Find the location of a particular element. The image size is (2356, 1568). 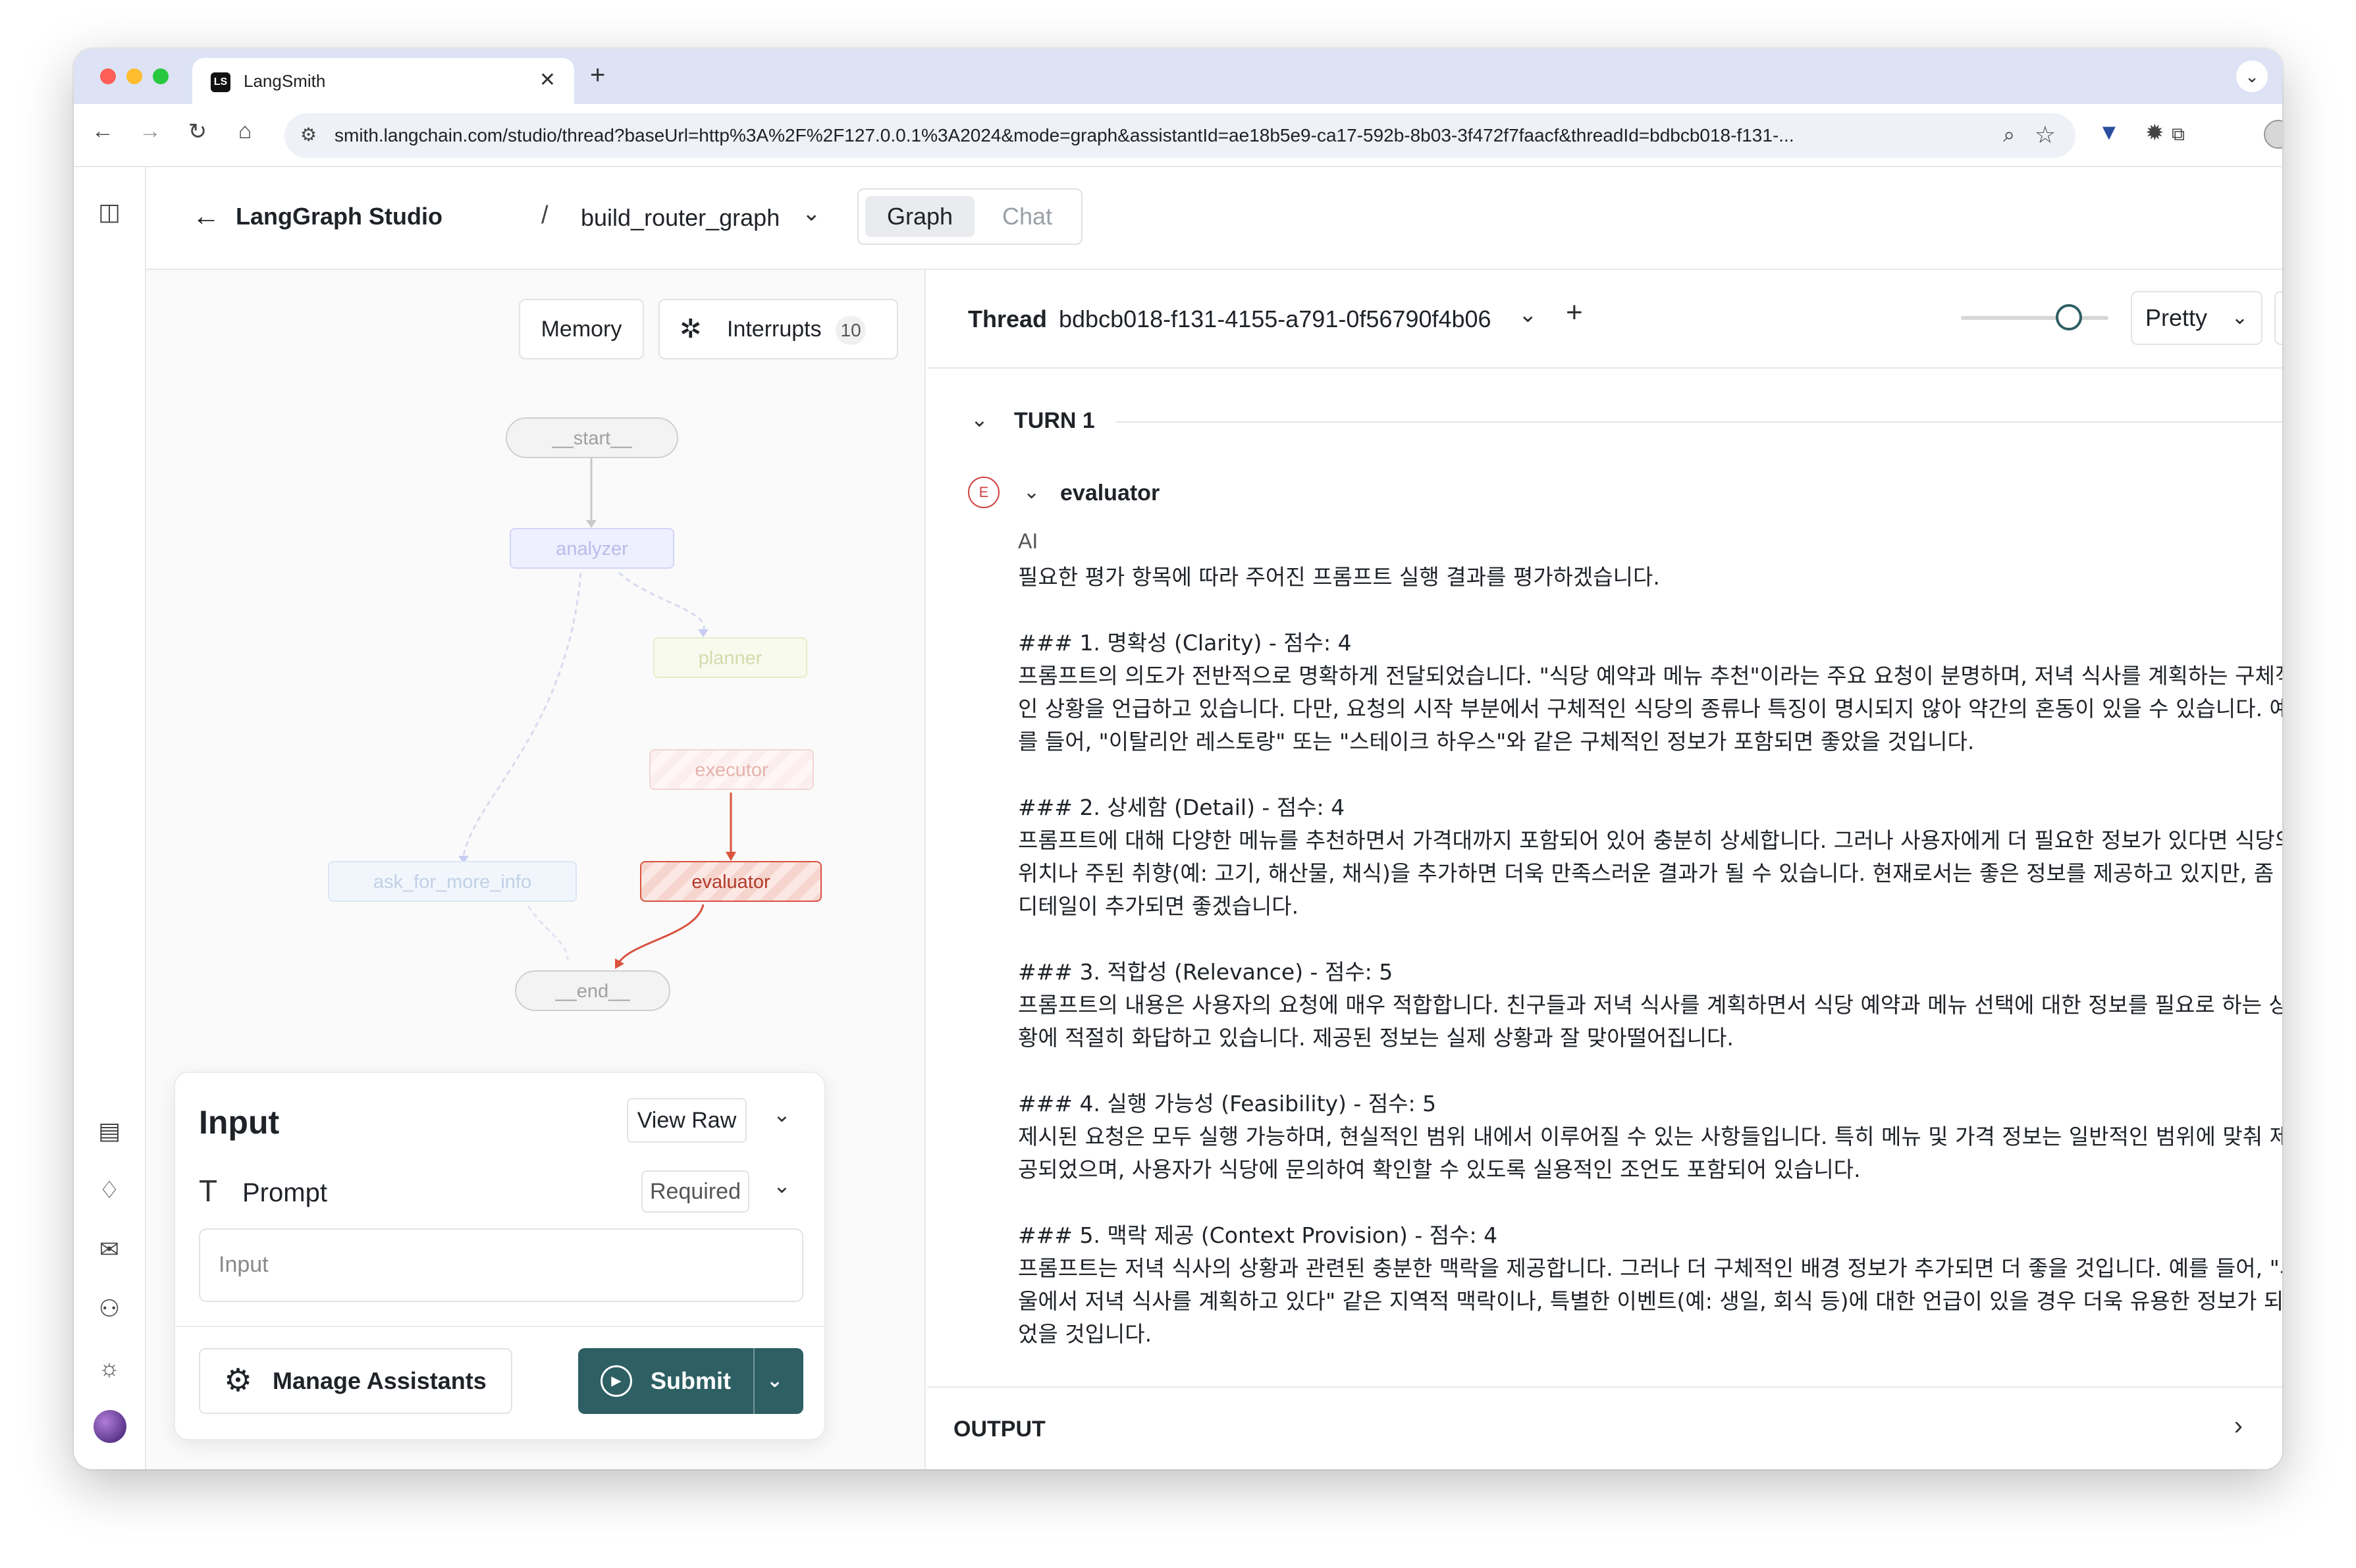

extension-gear-icon: ✹ is located at coordinates (2154, 133).